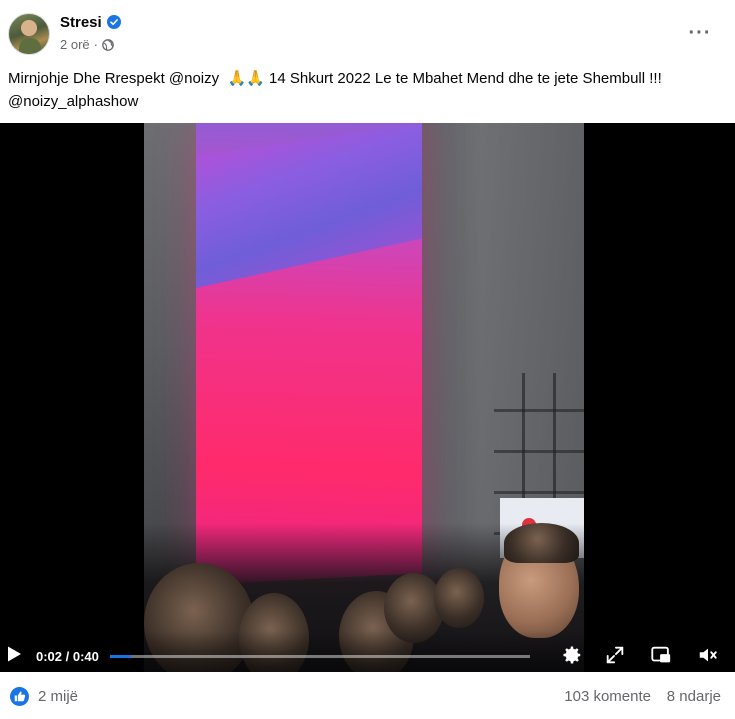 The height and width of the screenshot is (719, 735). Describe the element at coordinates (367, 651) in the screenshot. I see `video-controls: 0:02 / 0:40` at that location.